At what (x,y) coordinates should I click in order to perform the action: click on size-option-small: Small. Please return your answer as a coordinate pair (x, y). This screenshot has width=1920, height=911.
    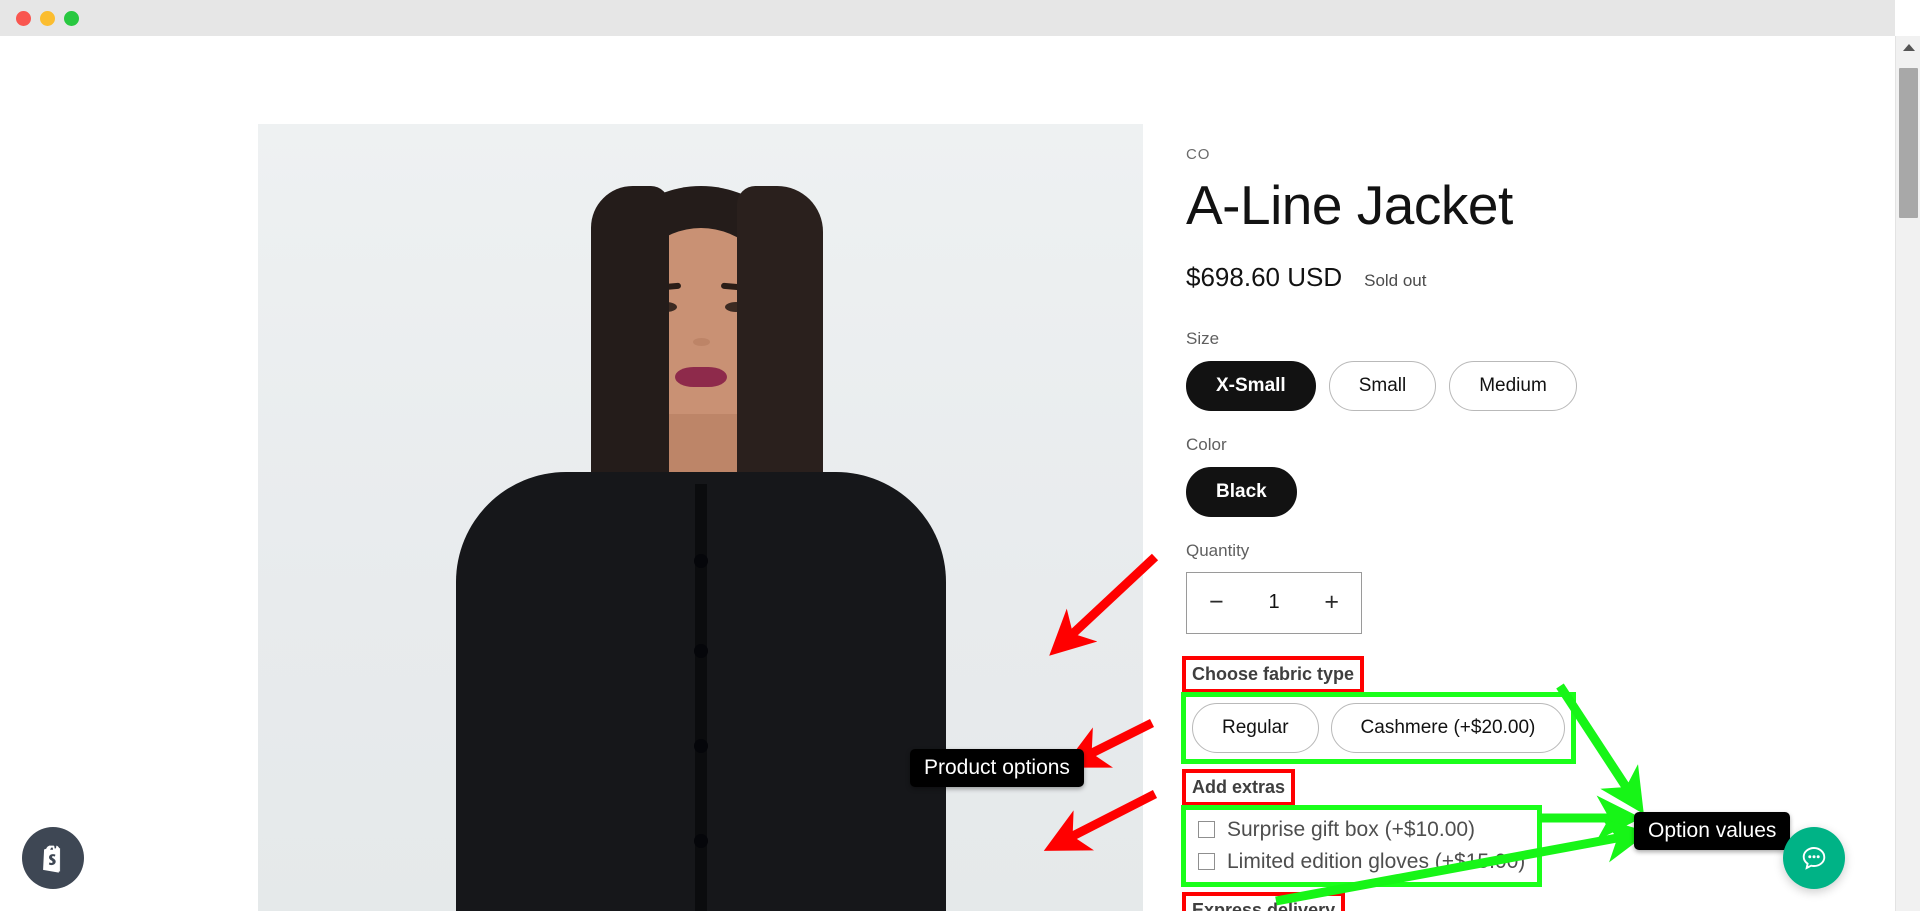
    Looking at the image, I should click on (1382, 385).